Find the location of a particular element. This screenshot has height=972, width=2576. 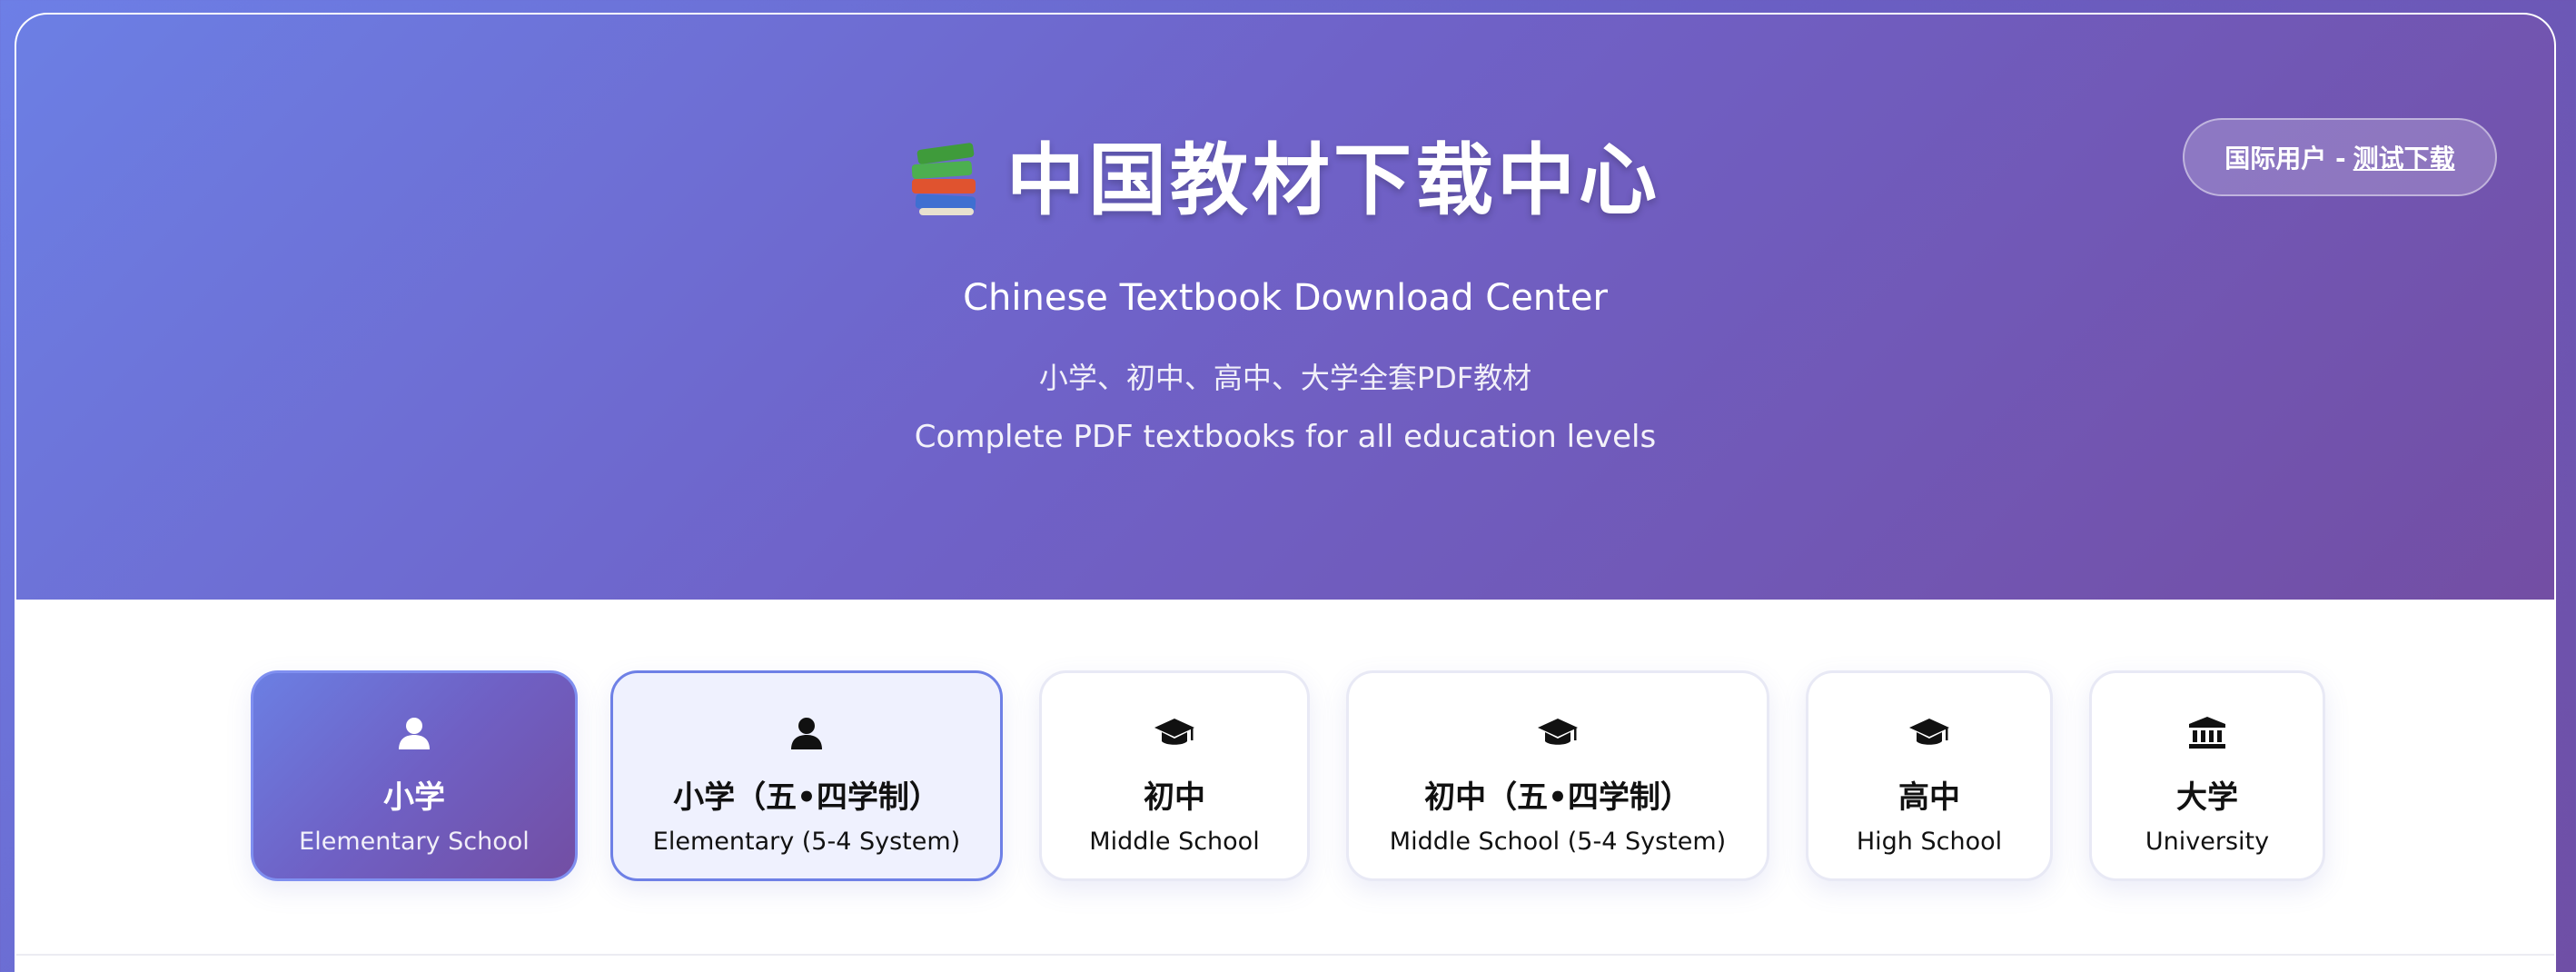

tab-label-cn: 高中 is located at coordinates (1929, 797).